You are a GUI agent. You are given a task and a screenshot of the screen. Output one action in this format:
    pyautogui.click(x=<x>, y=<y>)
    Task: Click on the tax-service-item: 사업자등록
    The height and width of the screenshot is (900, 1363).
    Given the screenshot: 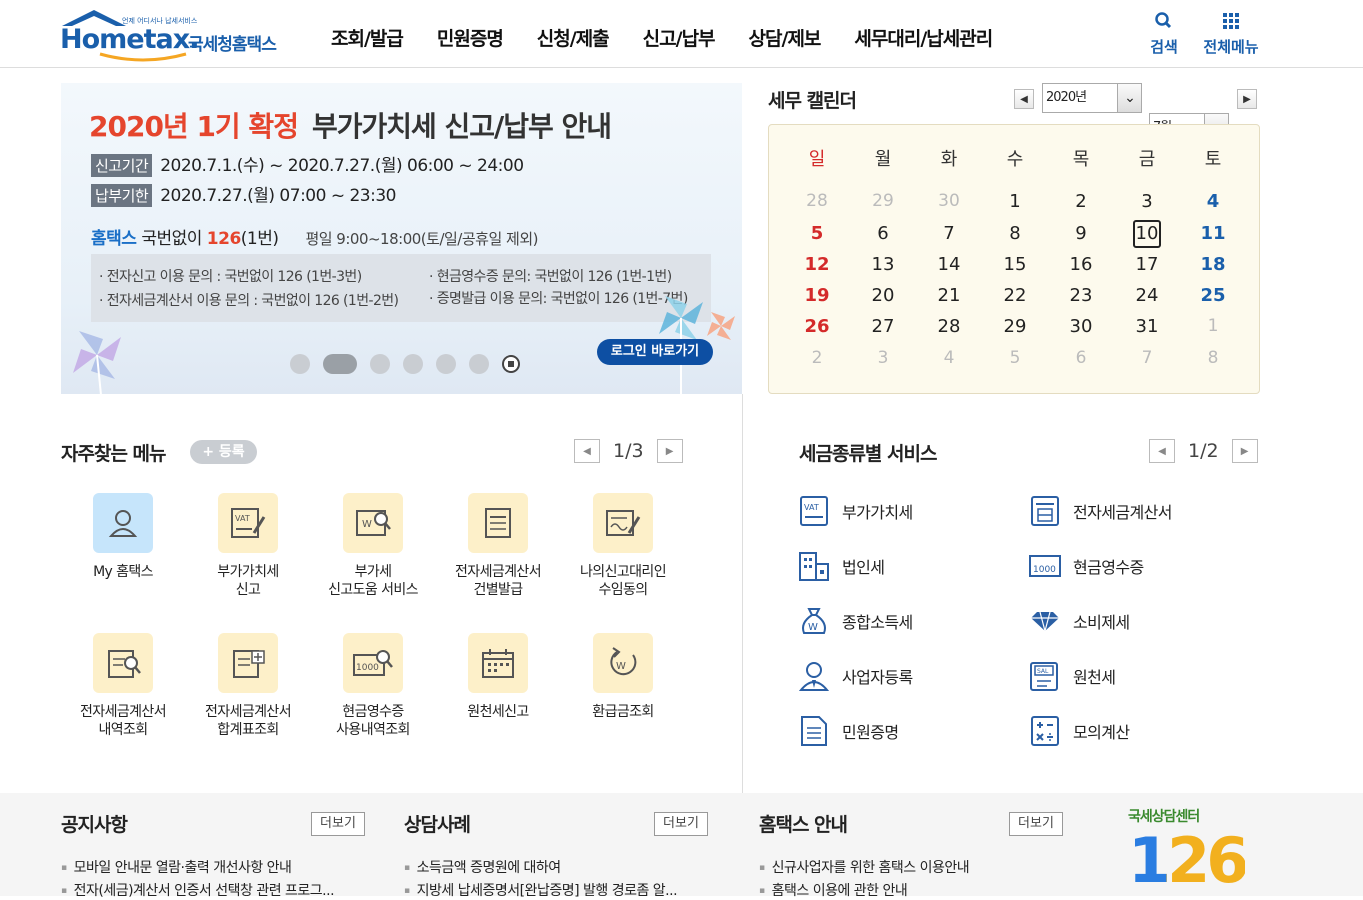 What is the action you would take?
    pyautogui.click(x=855, y=676)
    